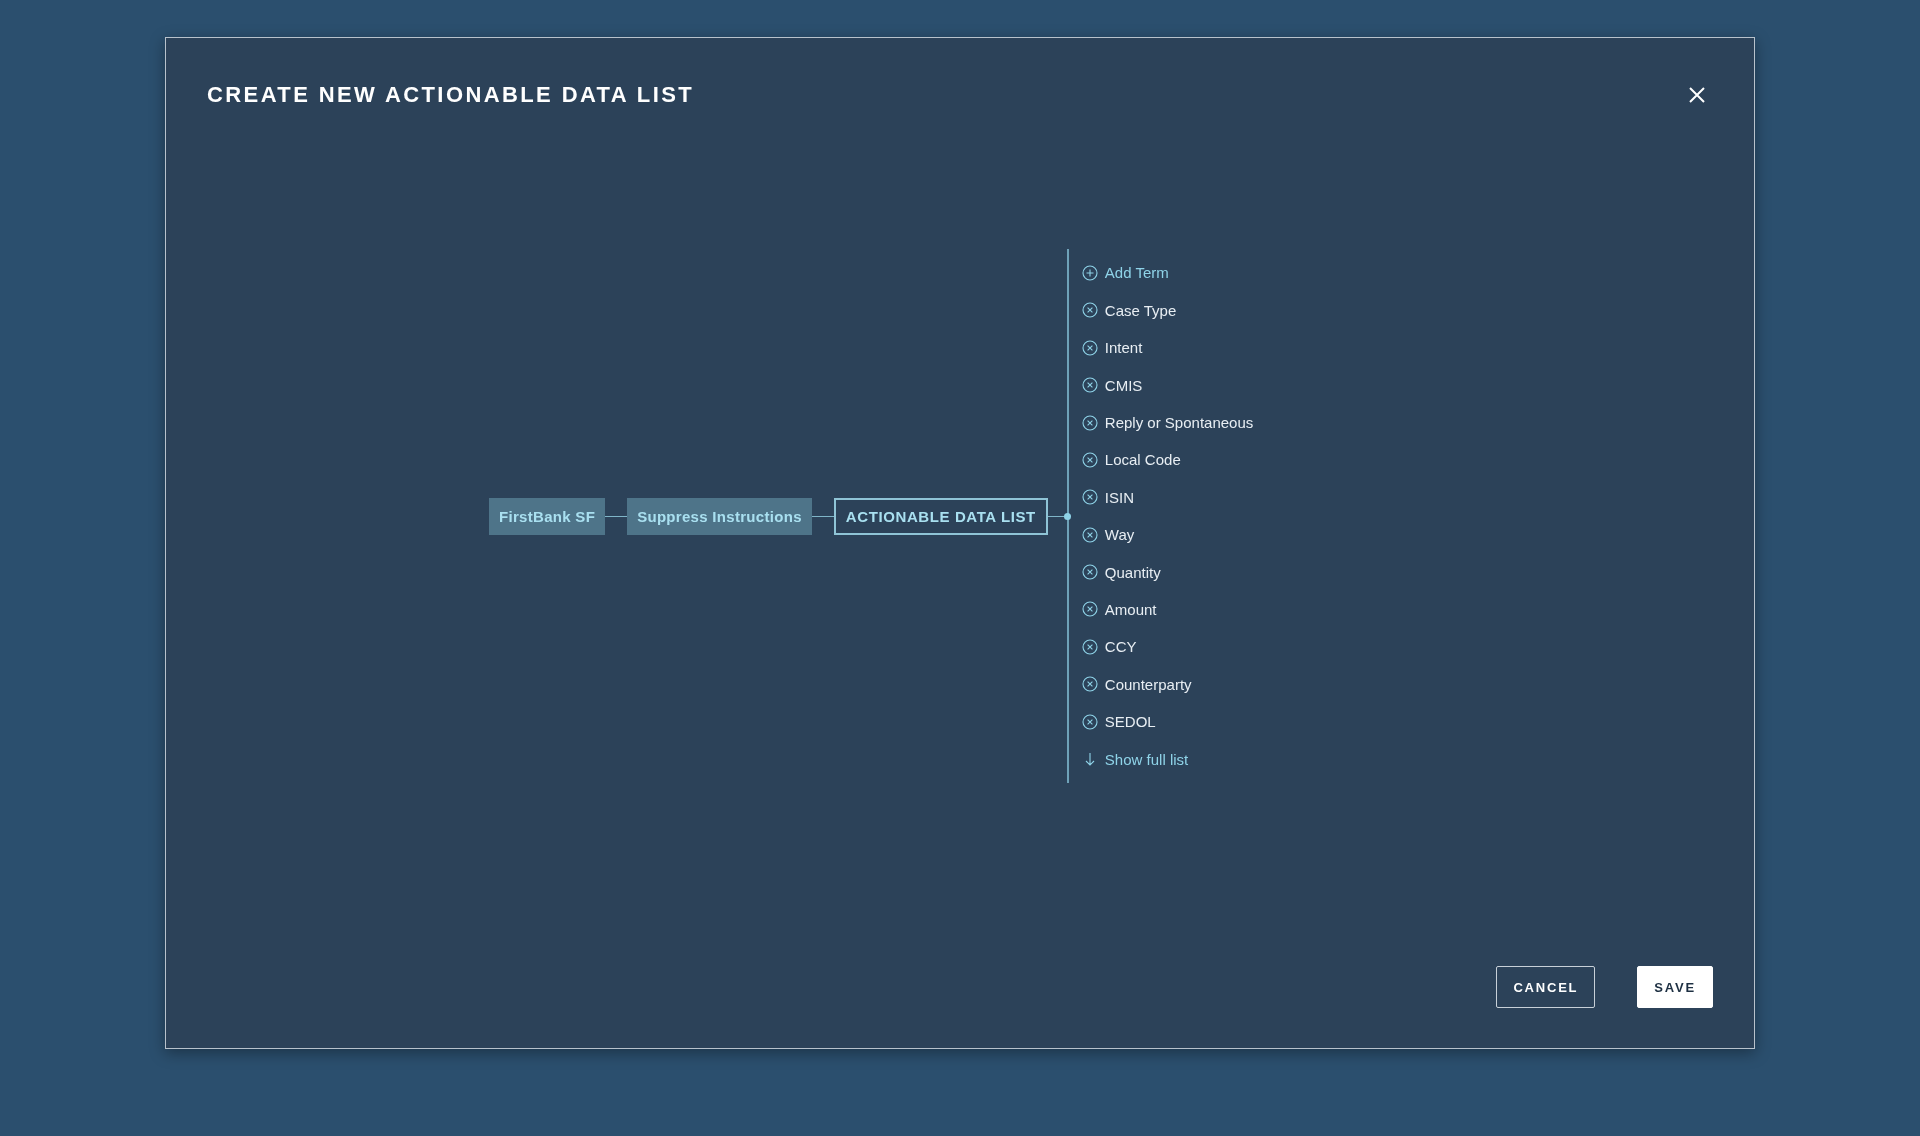 Image resolution: width=1920 pixels, height=1136 pixels. What do you see at coordinates (940, 516) in the screenshot?
I see `current-node: ACTIONABLE DATA LIST` at bounding box center [940, 516].